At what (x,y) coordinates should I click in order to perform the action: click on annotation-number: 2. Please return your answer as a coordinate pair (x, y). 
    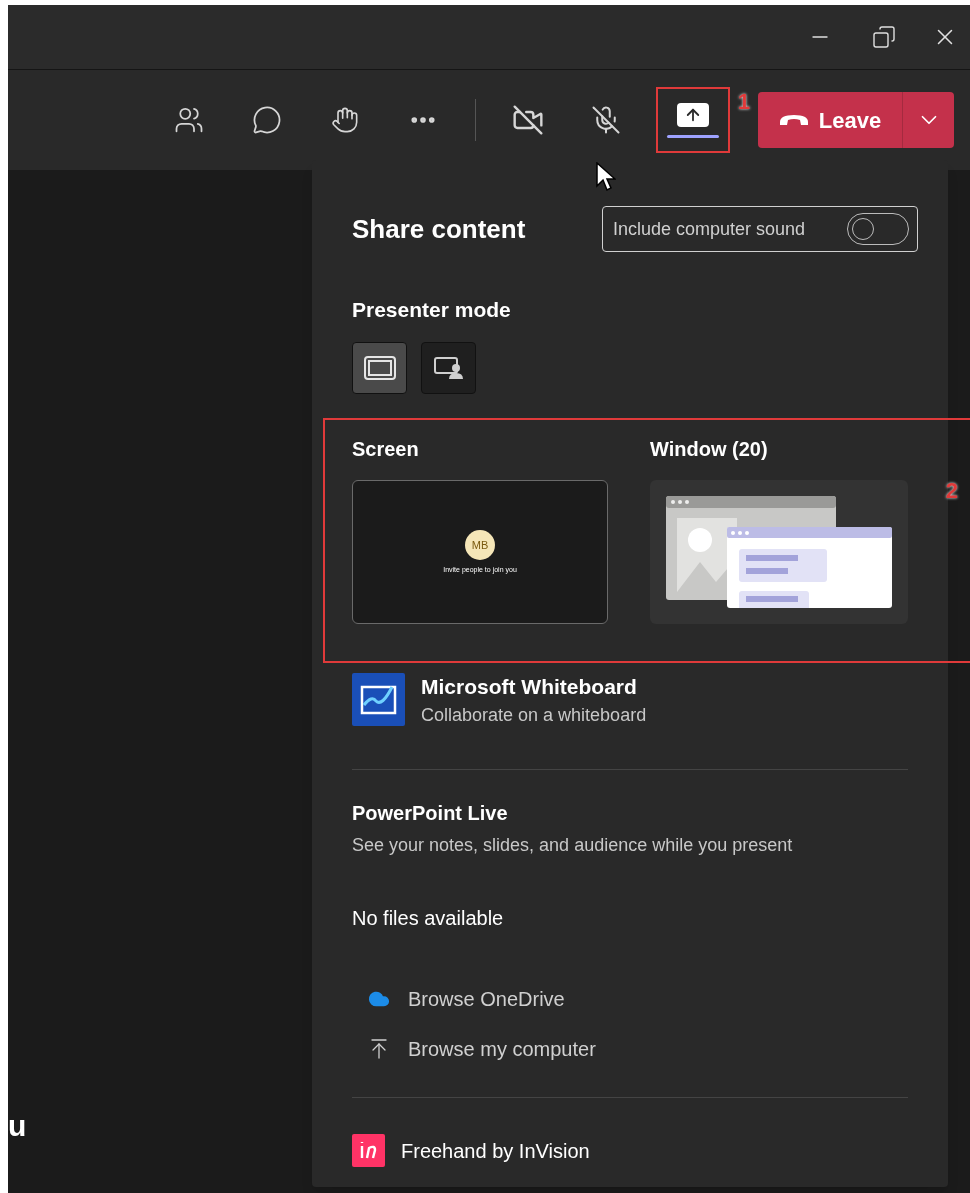
    Looking at the image, I should click on (951, 490).